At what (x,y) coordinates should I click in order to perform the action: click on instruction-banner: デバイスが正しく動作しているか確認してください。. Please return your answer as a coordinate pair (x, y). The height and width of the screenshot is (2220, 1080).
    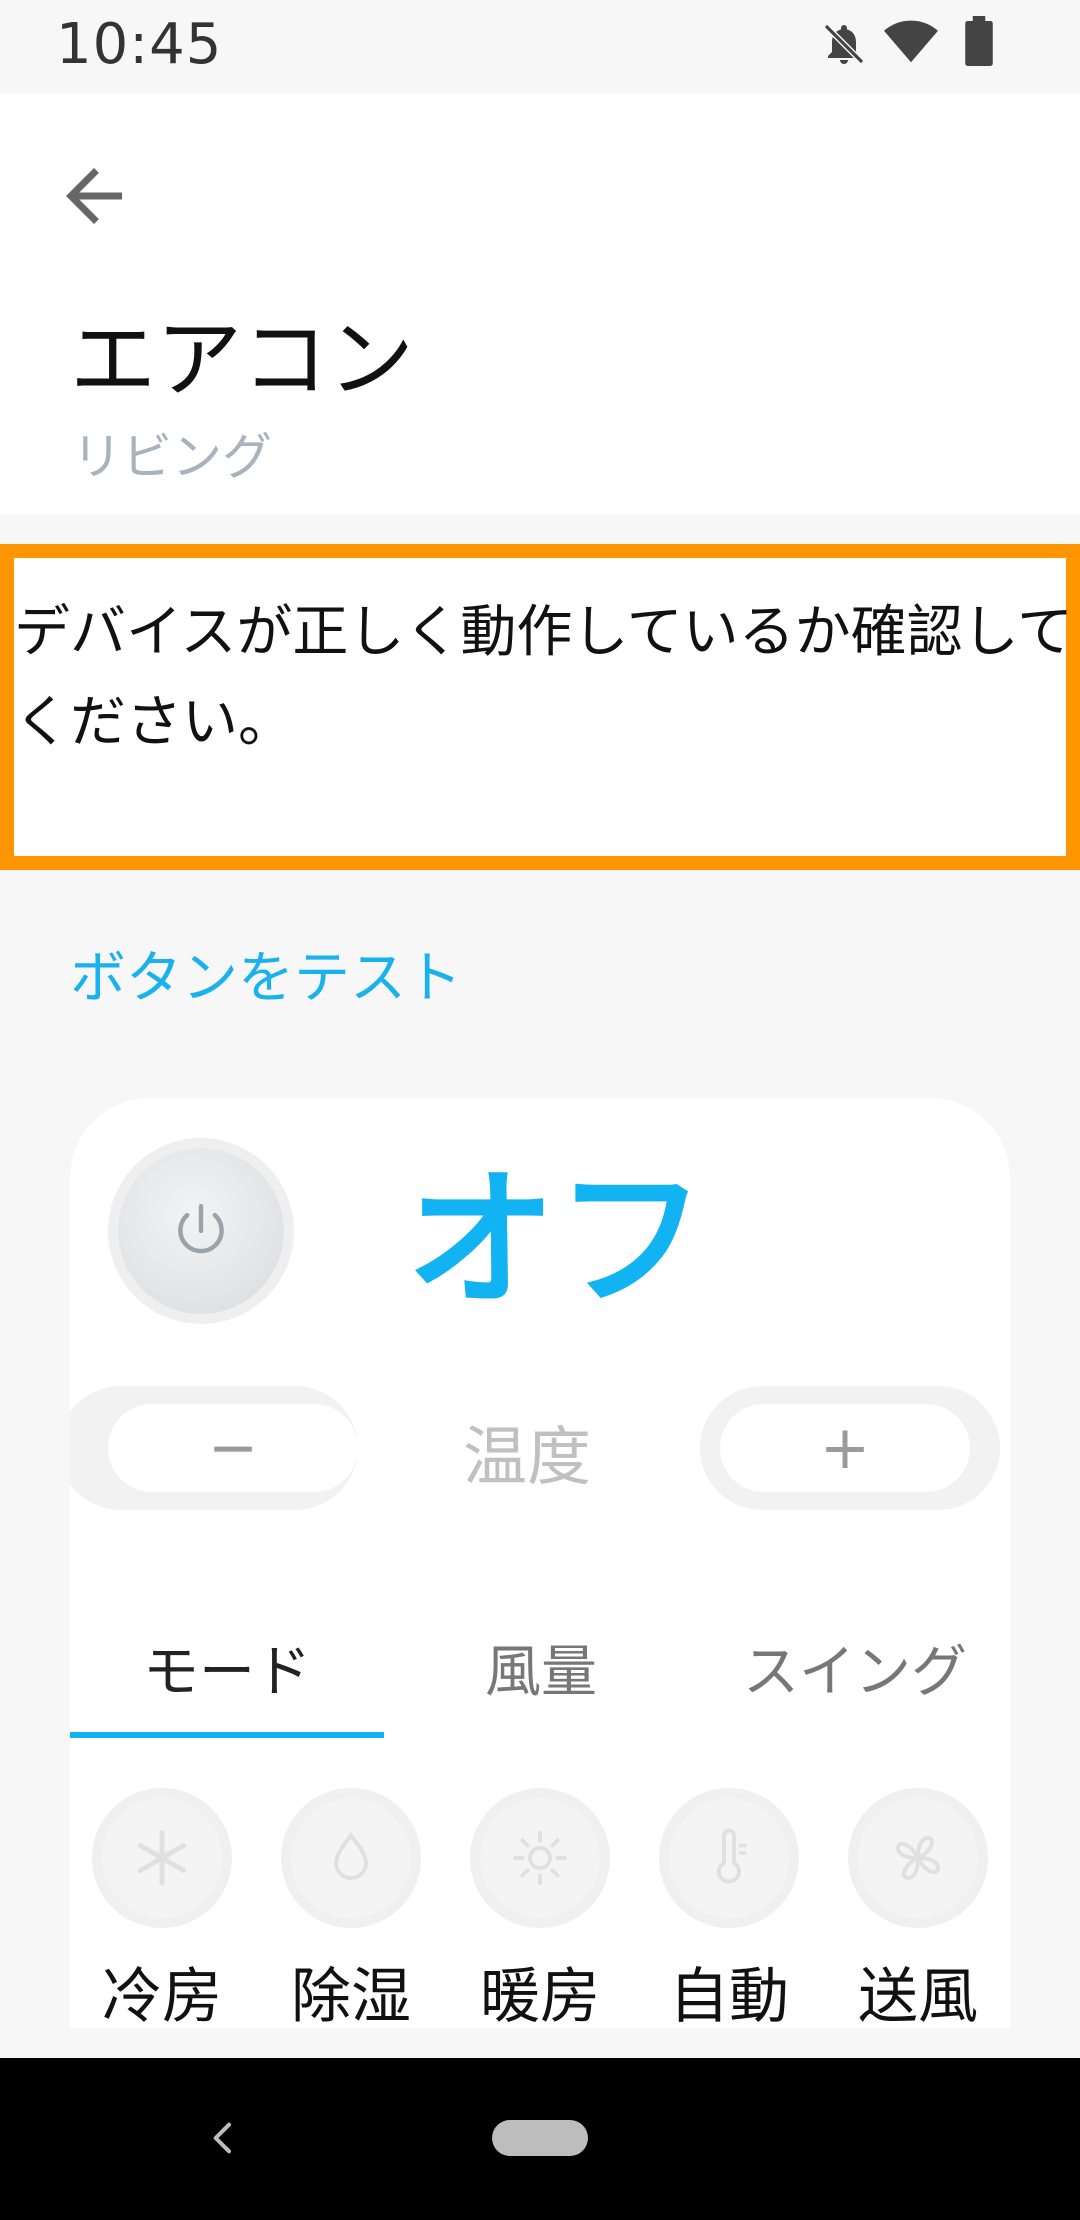
    Looking at the image, I should click on (540, 707).